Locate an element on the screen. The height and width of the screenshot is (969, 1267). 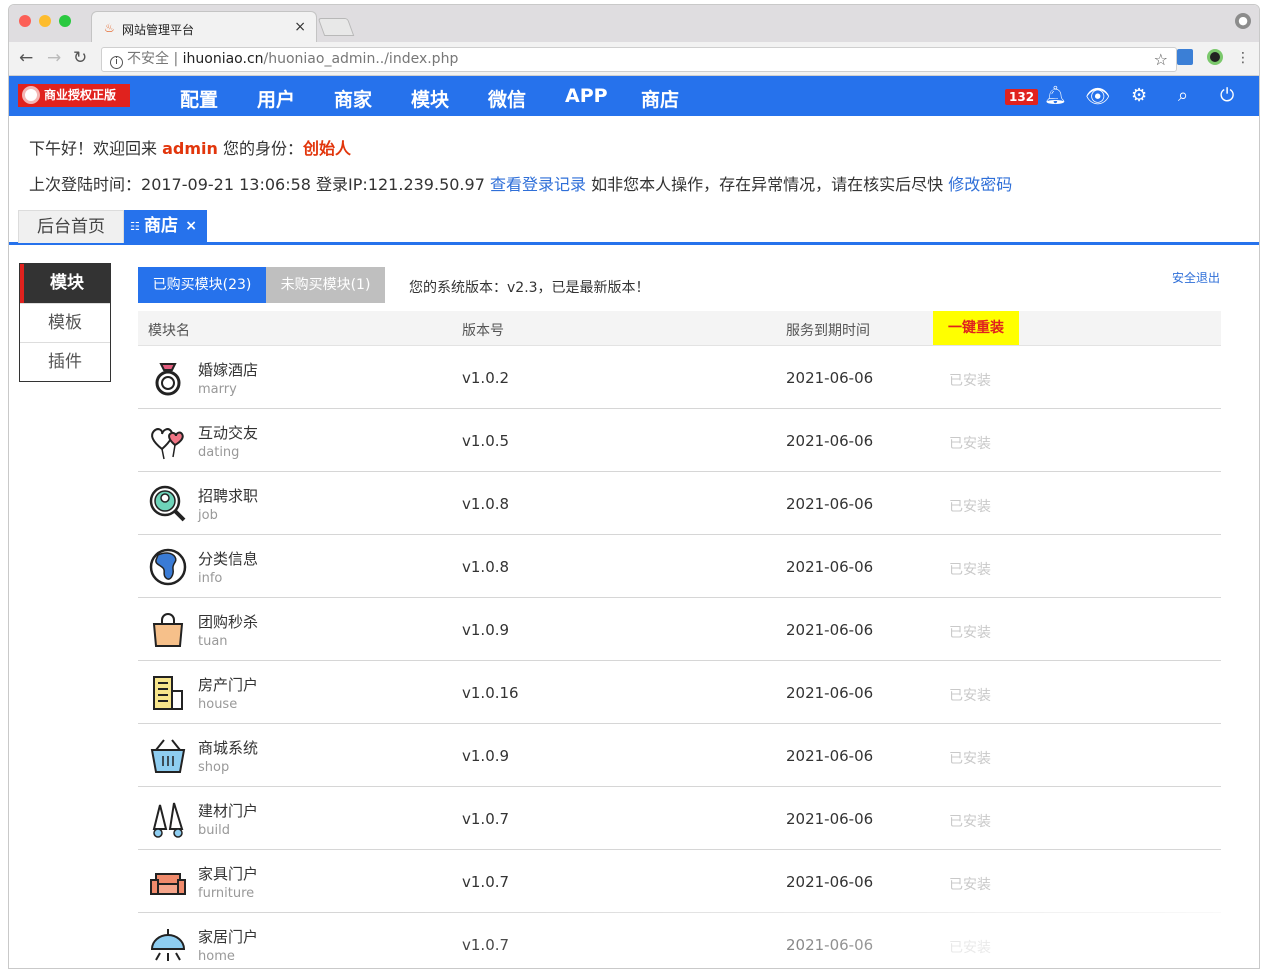
module-row: 团购秒杀 tuan v1.0.9 2021-06-06 已安装 is located at coordinates (679, 629).